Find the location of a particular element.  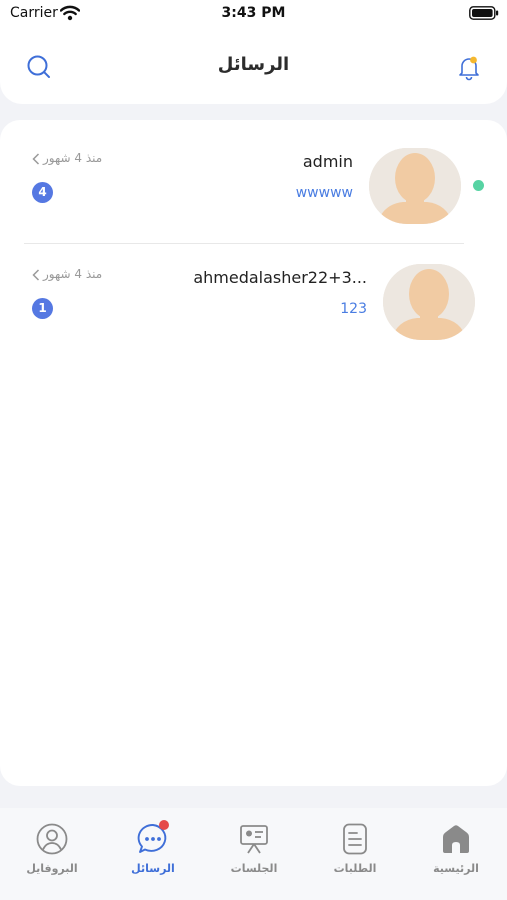

home-icon is located at coordinates (456, 839).